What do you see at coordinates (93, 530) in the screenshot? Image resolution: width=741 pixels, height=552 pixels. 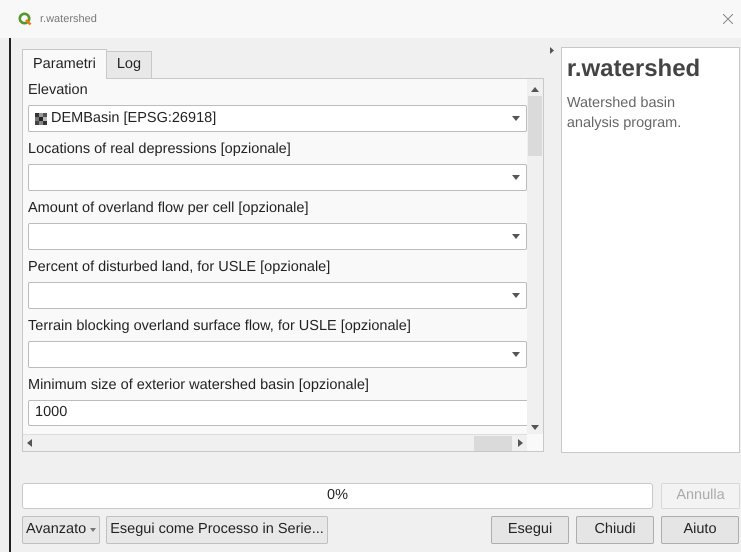 I see `caret-icon` at bounding box center [93, 530].